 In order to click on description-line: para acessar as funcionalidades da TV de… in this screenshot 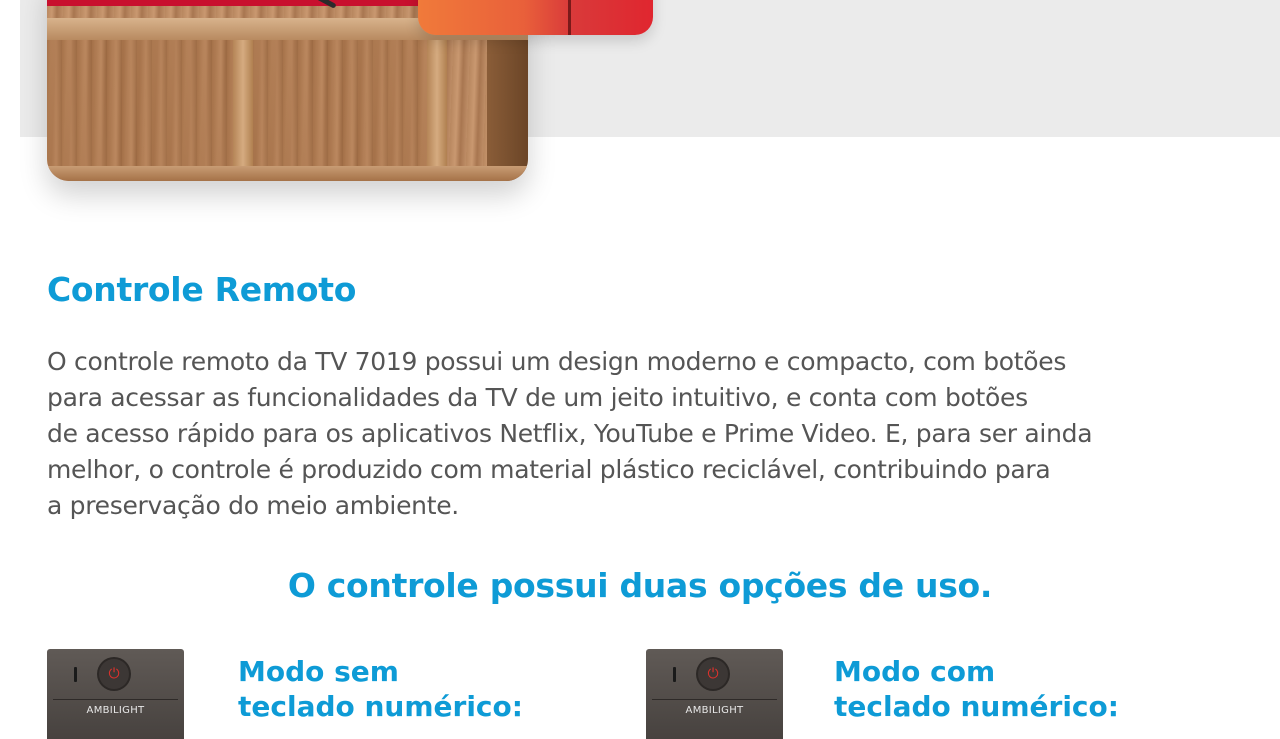, I will do `click(537, 397)`.